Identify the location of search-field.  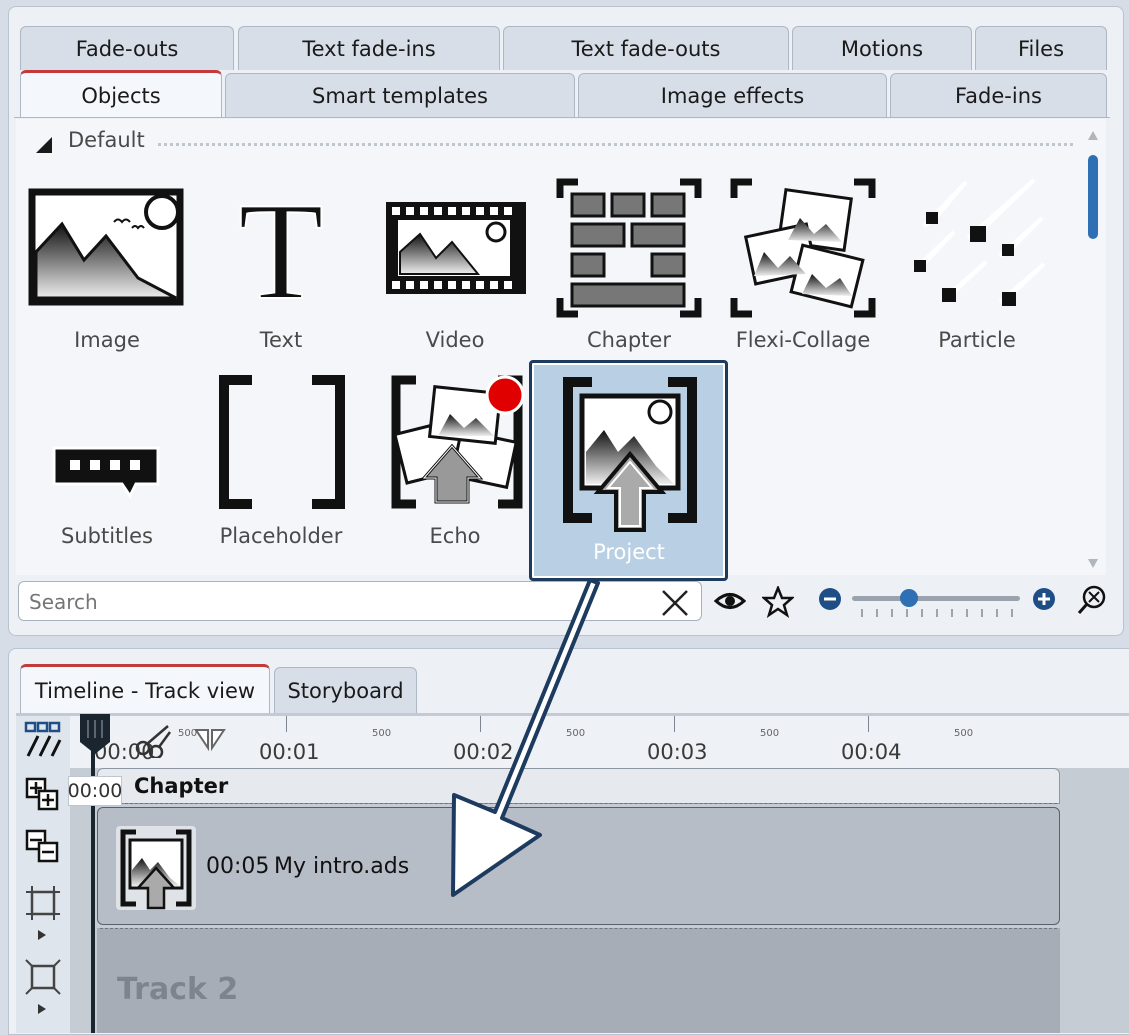
(360, 601).